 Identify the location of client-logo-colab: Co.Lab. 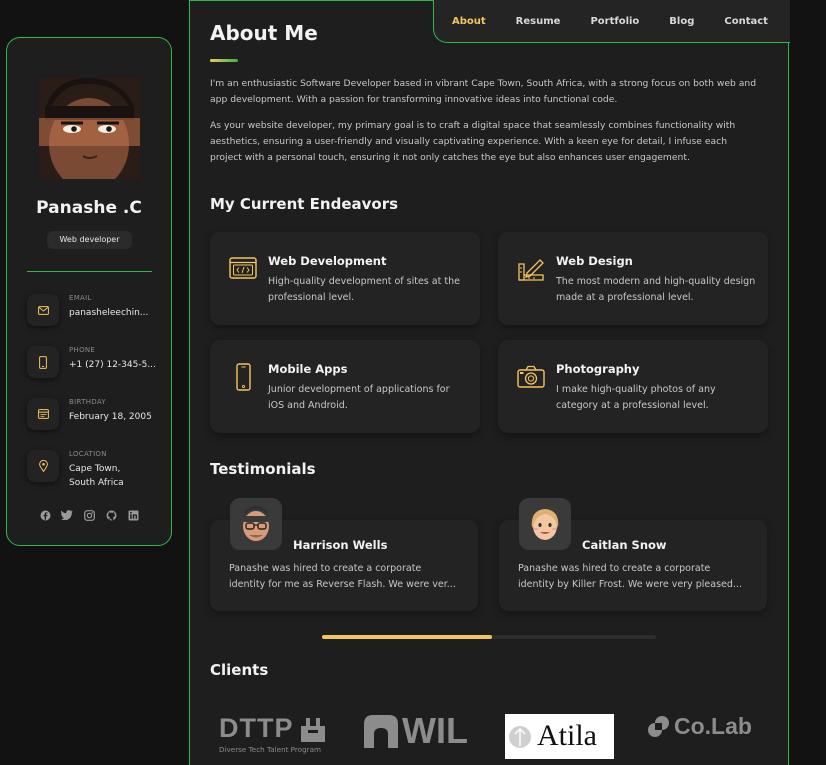
(703, 728).